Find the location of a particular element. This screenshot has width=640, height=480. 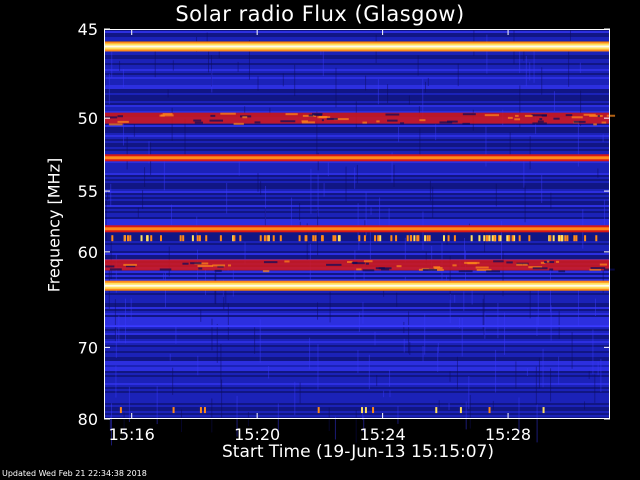

band-core is located at coordinates (357, 326).